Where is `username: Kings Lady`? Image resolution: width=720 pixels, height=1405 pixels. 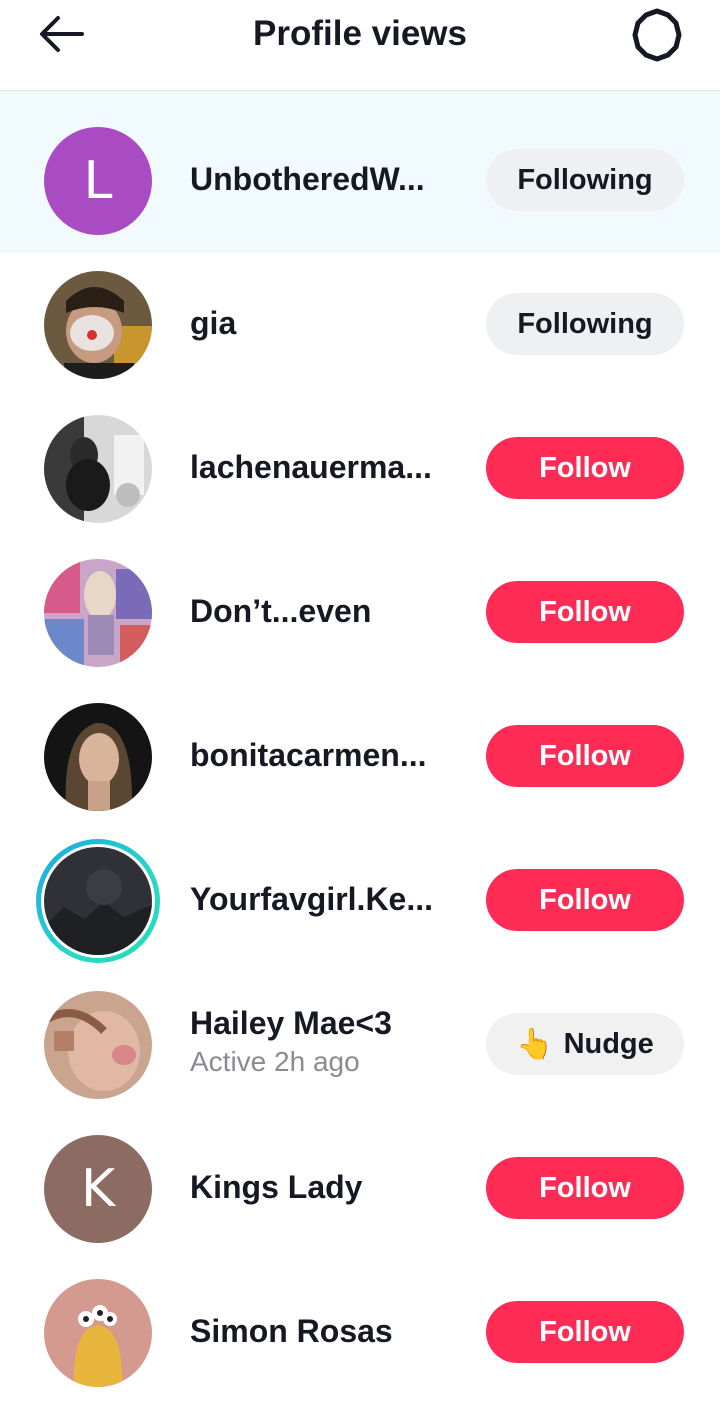
username: Kings Lady is located at coordinates (276, 1187).